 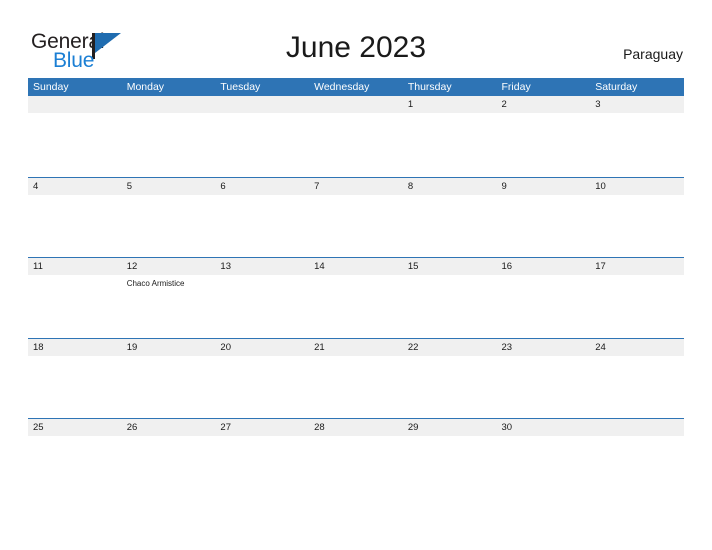 I want to click on calendar-week-row: 11 12 13 14 15 16 17 Chaco Armistice, so click(x=356, y=297).